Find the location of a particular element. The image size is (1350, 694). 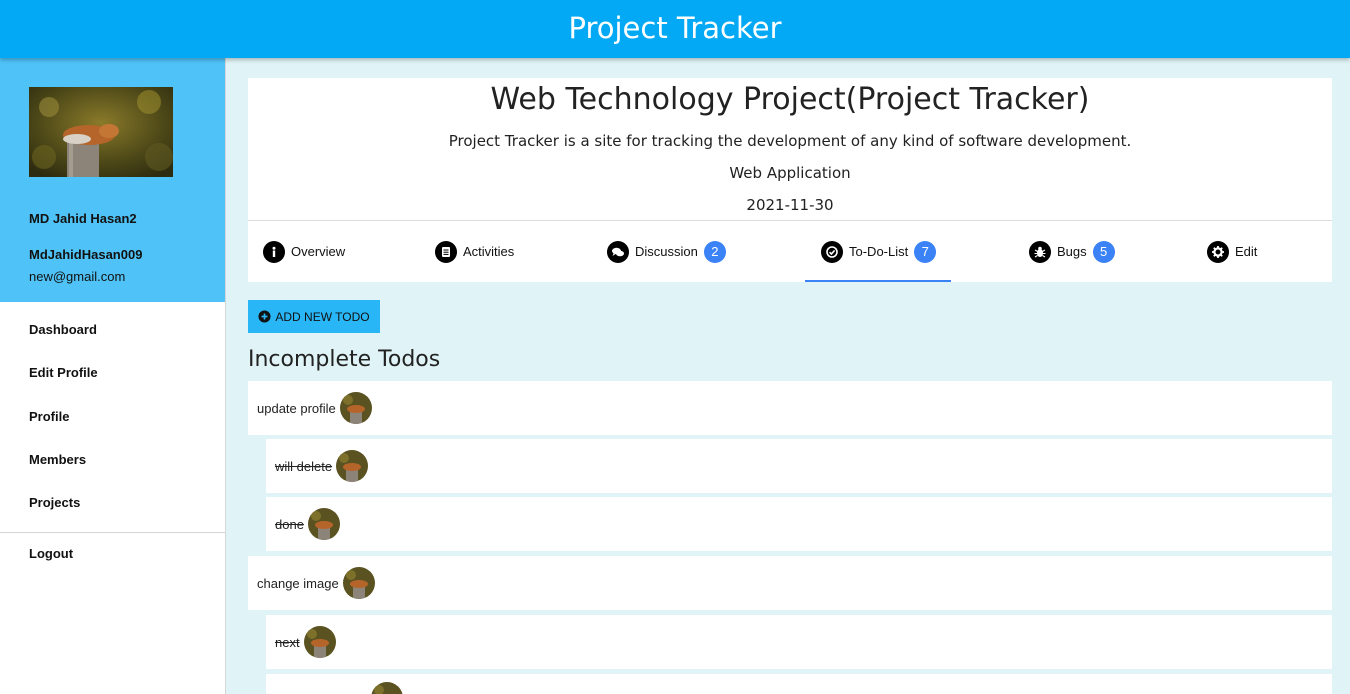

bug-icon is located at coordinates (1040, 251).